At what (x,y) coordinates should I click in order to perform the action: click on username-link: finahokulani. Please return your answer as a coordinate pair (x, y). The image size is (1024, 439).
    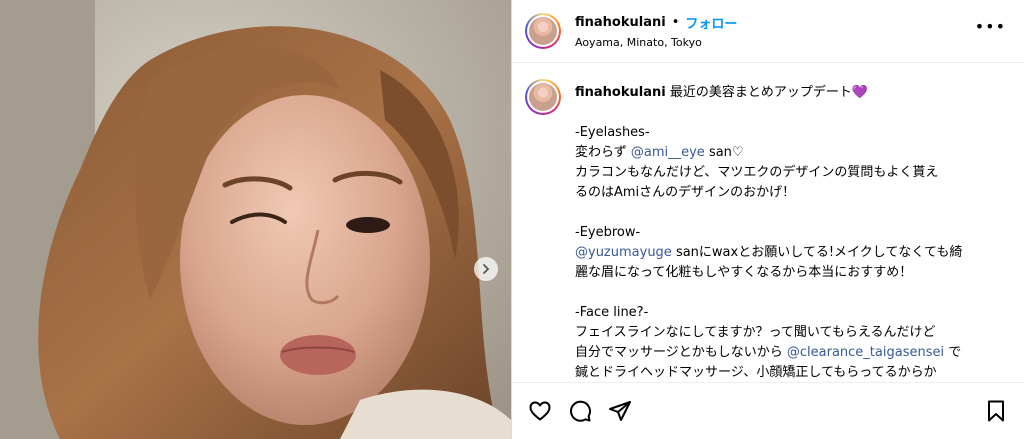
    Looking at the image, I should click on (620, 22).